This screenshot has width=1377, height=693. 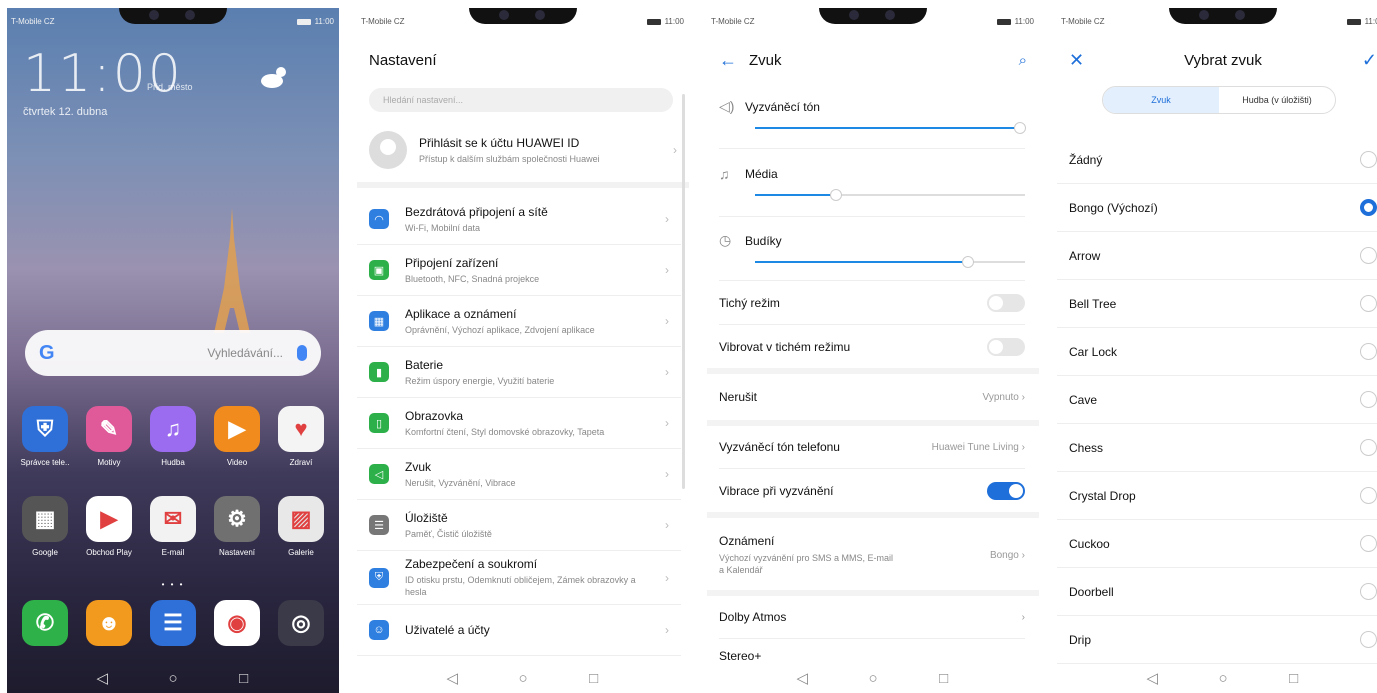 I want to click on app-label: Galerie, so click(x=301, y=552).